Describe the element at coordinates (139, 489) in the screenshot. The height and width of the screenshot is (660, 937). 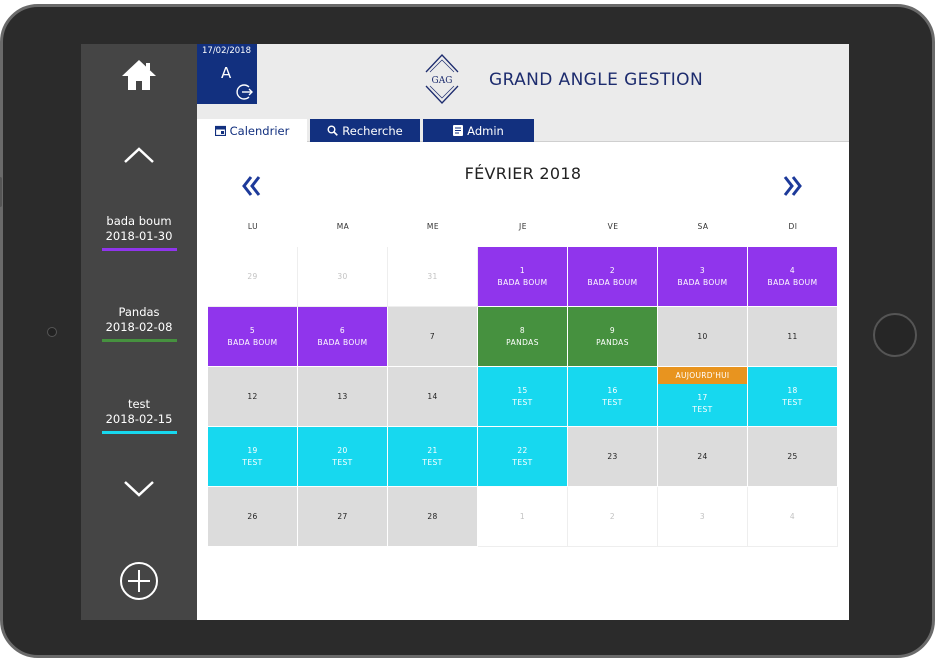
I see `chevron-down-icon` at that location.